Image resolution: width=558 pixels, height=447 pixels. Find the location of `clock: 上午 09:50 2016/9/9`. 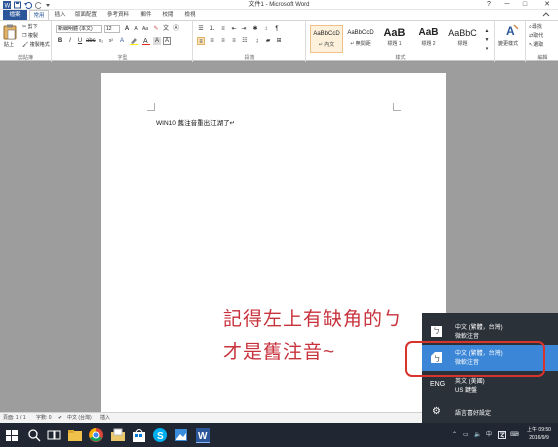

clock: 上午 09:50 2016/9/9 is located at coordinates (539, 434).